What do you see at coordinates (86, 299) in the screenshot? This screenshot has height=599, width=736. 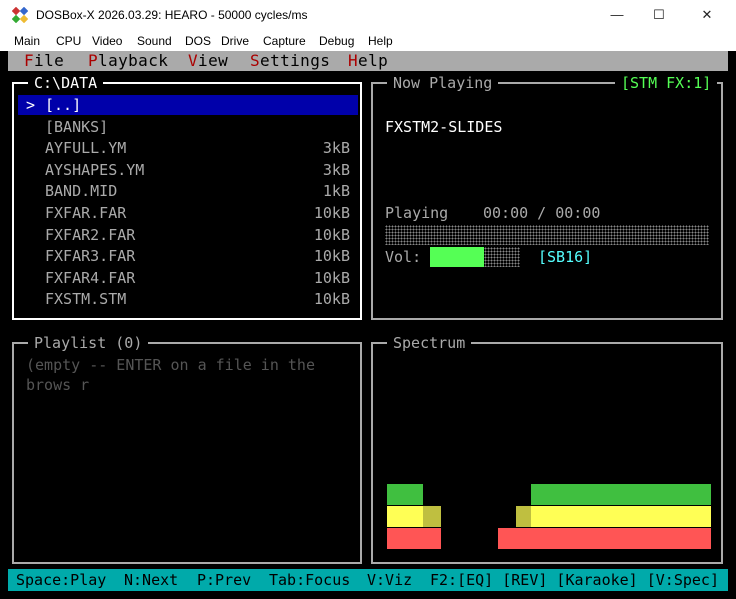 I see `file-name: FXSTM.STM` at bounding box center [86, 299].